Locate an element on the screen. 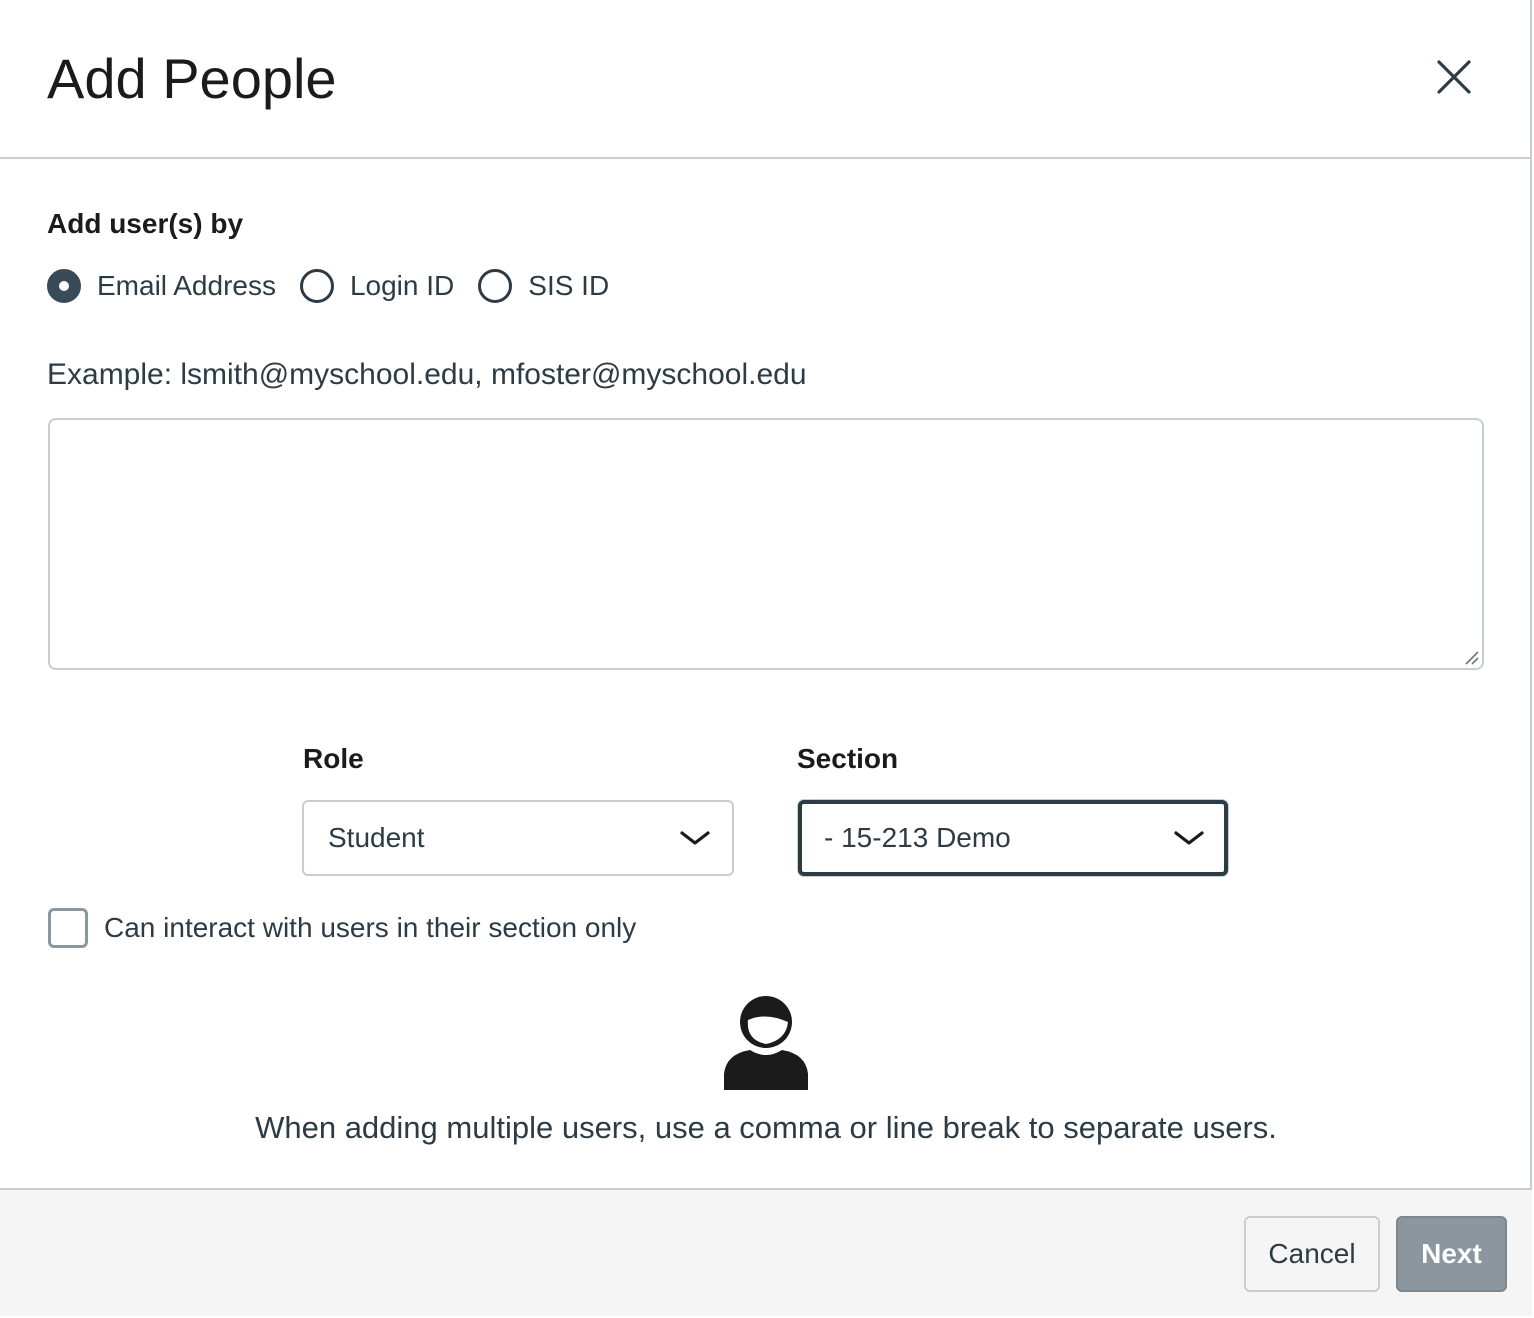 The height and width of the screenshot is (1318, 1534). add-by-label: Add user(s) by is located at coordinates (145, 223).